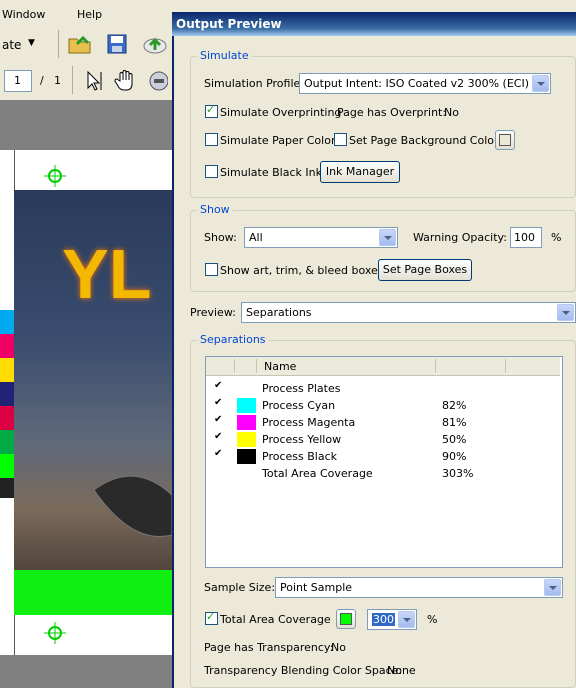 The width and height of the screenshot is (576, 688). What do you see at coordinates (383, 456) in the screenshot?
I see `separation-row: Process Black 90%` at bounding box center [383, 456].